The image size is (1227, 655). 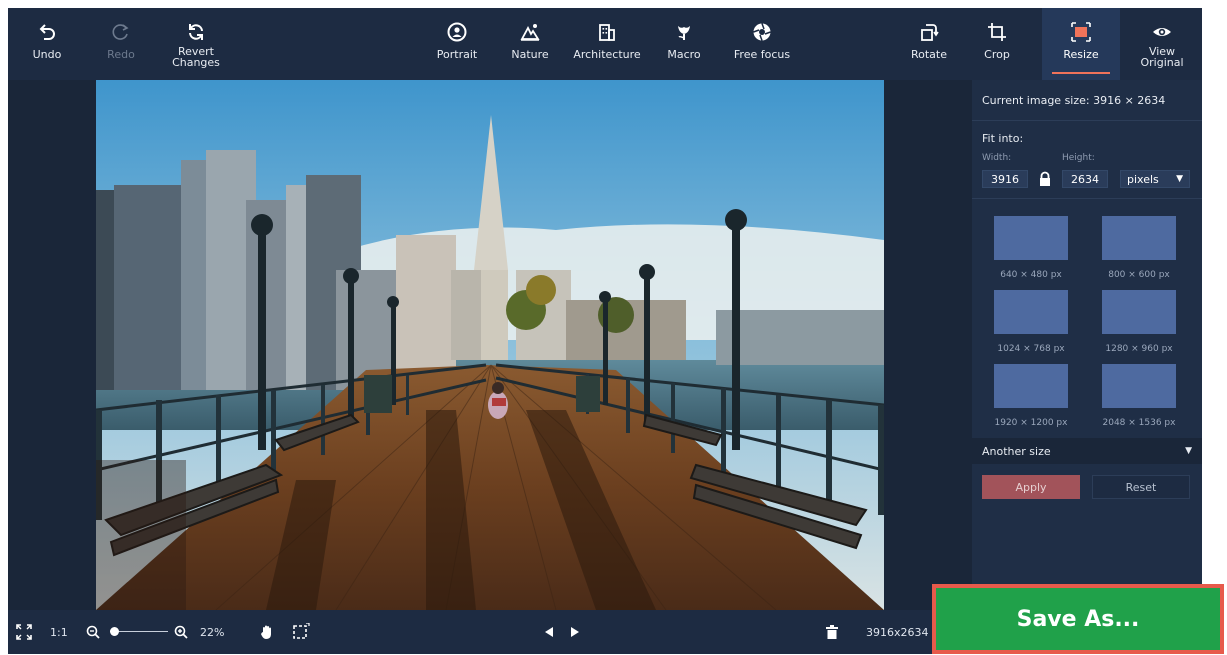 I want to click on another-size-label: Another size, so click(x=1016, y=451).